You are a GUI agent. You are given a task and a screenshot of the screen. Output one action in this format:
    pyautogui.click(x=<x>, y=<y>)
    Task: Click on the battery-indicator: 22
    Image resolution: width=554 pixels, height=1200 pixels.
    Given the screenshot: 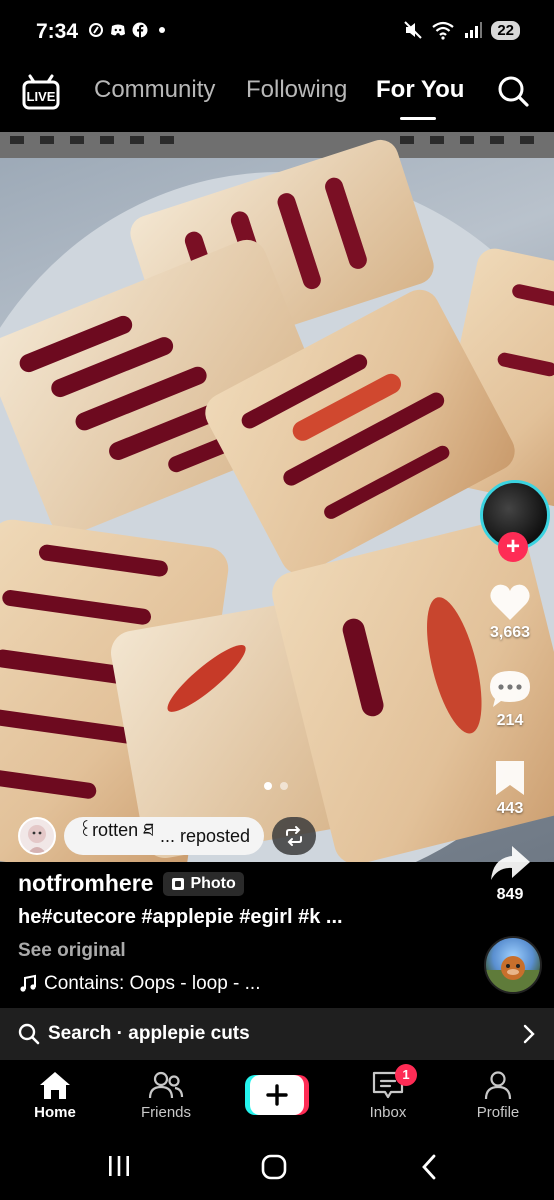 What is the action you would take?
    pyautogui.click(x=505, y=30)
    